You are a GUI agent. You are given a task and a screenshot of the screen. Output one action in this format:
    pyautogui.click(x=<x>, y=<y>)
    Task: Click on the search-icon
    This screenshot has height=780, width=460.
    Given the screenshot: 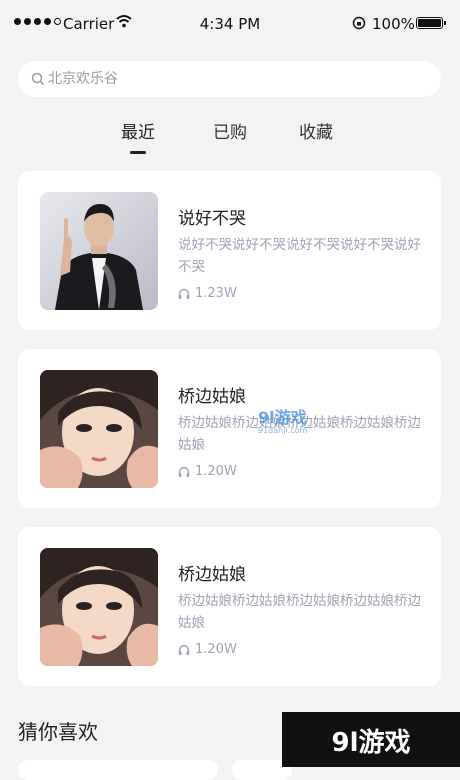 What is the action you would take?
    pyautogui.click(x=38, y=79)
    